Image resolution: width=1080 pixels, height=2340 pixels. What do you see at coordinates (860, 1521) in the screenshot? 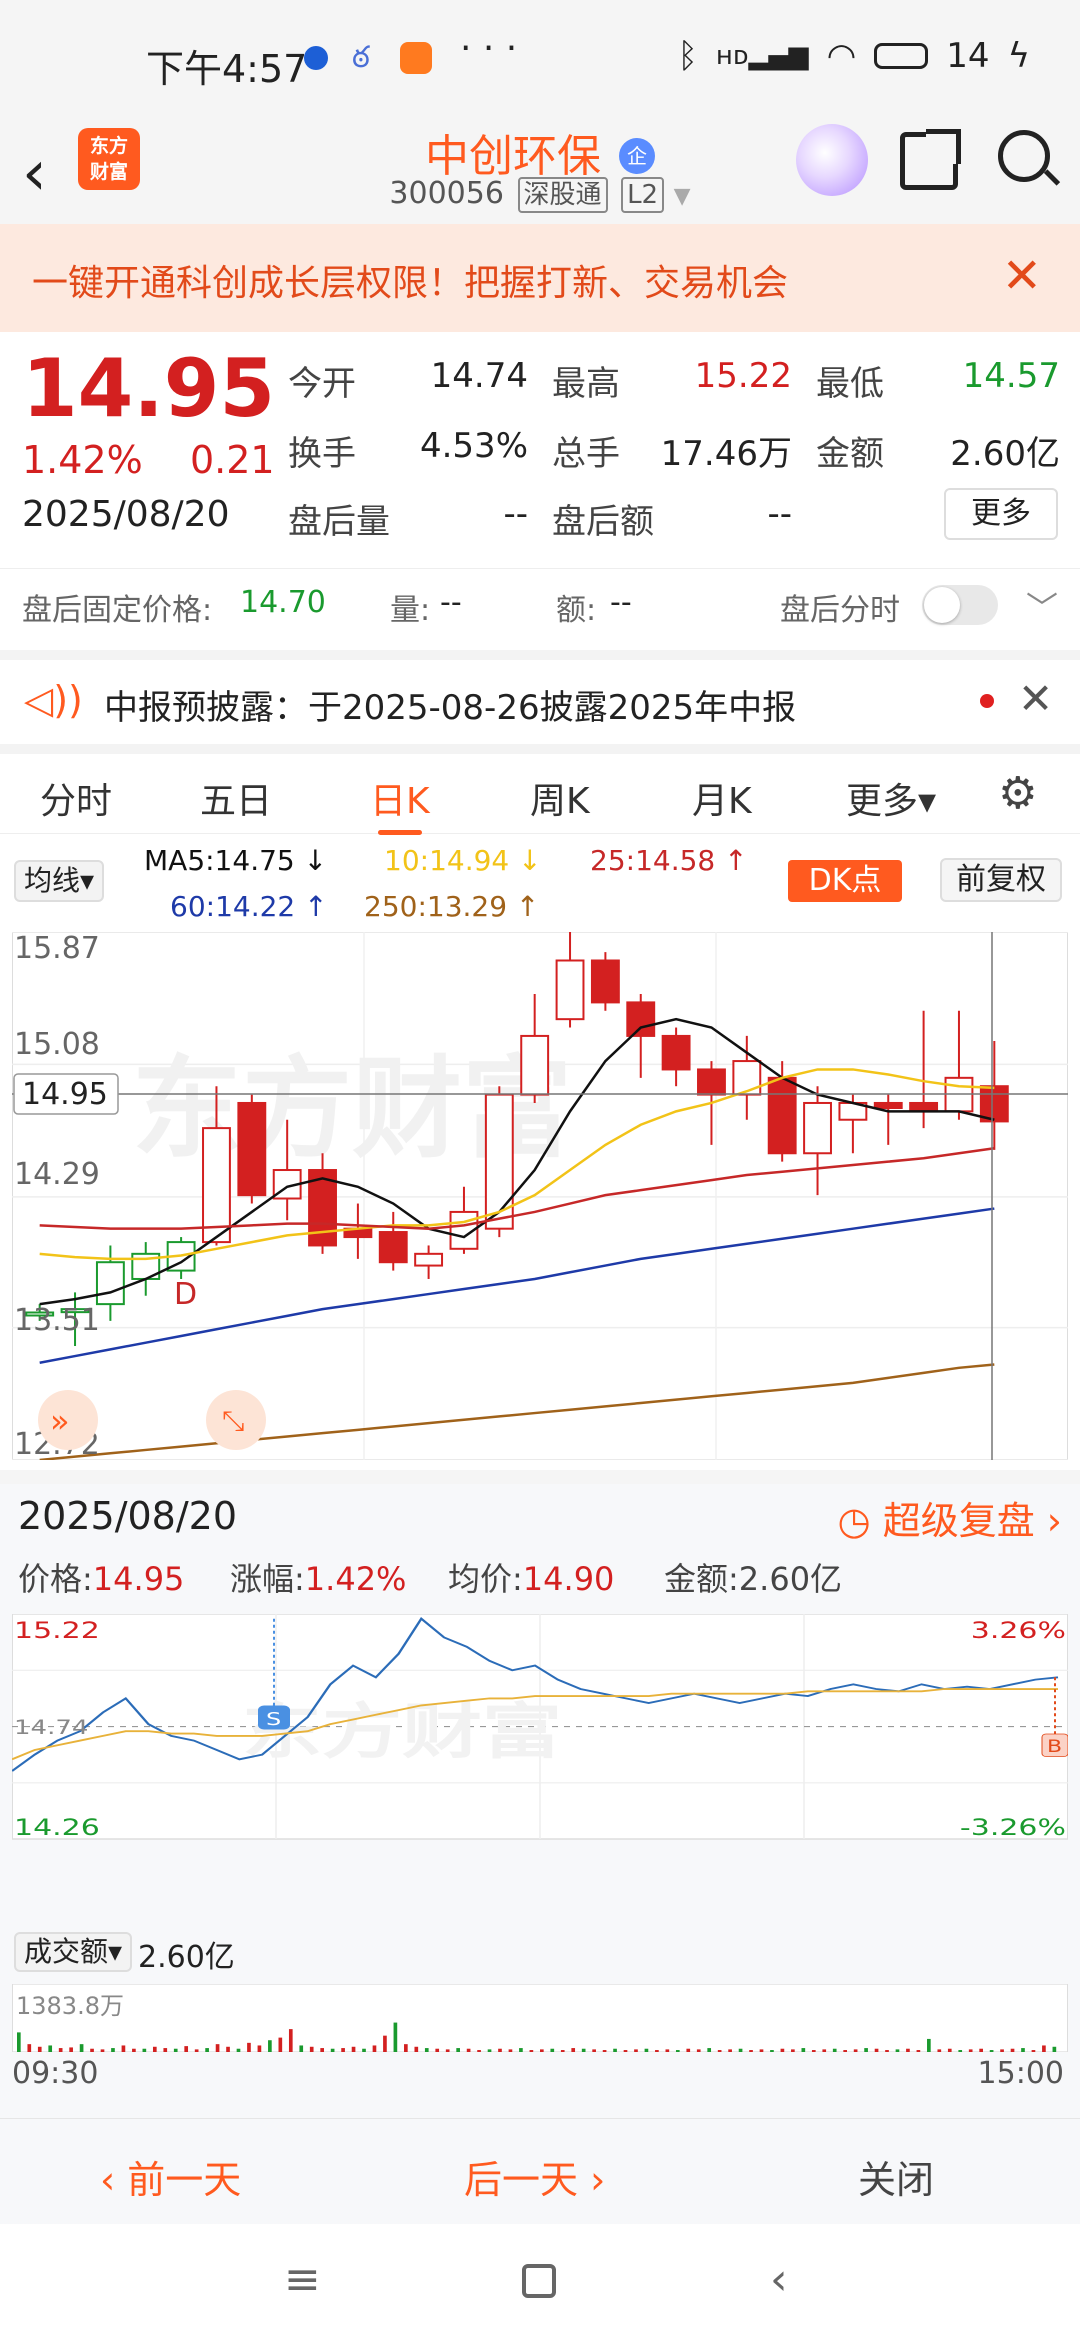
I see `history-icon: ◷` at bounding box center [860, 1521].